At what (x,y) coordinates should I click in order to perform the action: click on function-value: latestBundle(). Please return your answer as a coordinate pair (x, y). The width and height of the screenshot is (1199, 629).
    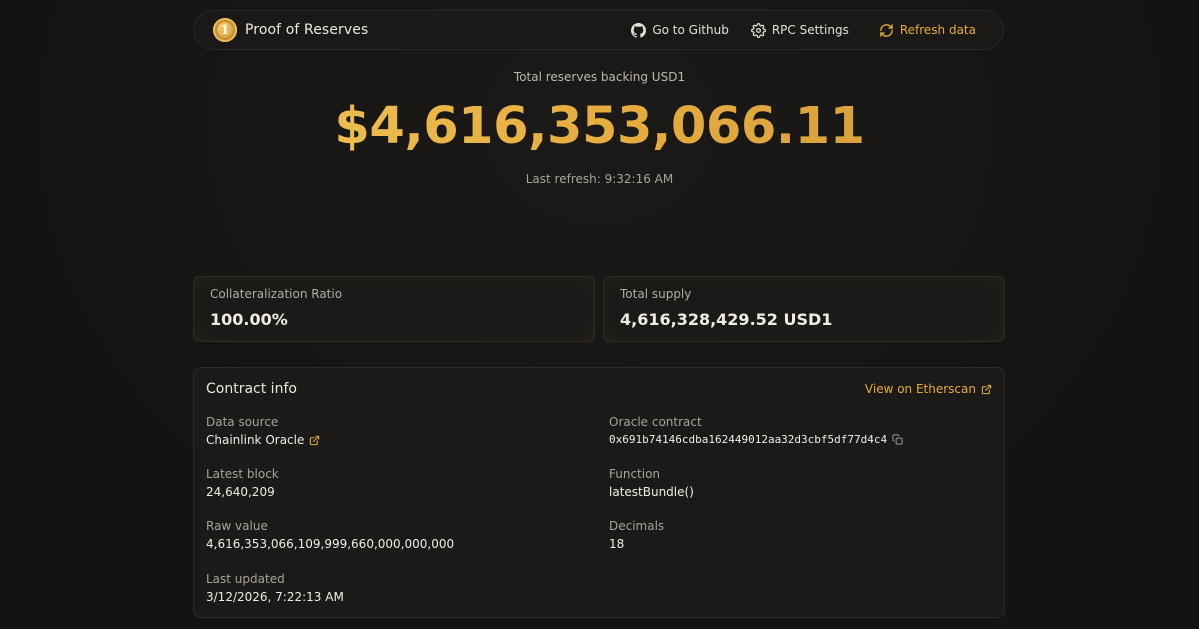
    Looking at the image, I should click on (651, 492).